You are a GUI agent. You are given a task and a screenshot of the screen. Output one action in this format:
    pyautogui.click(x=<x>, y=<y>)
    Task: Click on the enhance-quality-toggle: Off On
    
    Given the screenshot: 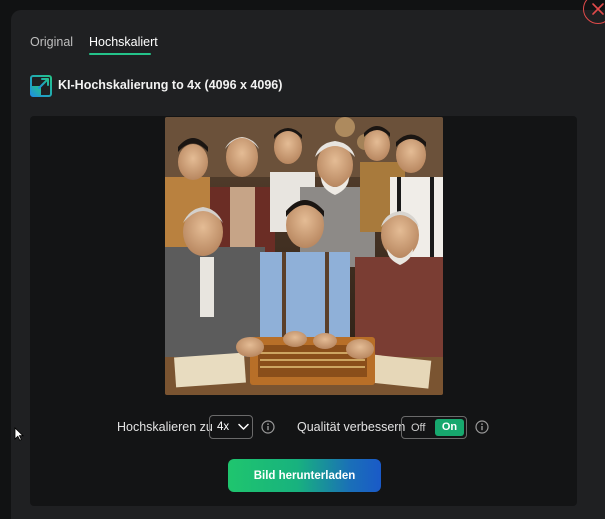 What is the action you would take?
    pyautogui.click(x=434, y=427)
    